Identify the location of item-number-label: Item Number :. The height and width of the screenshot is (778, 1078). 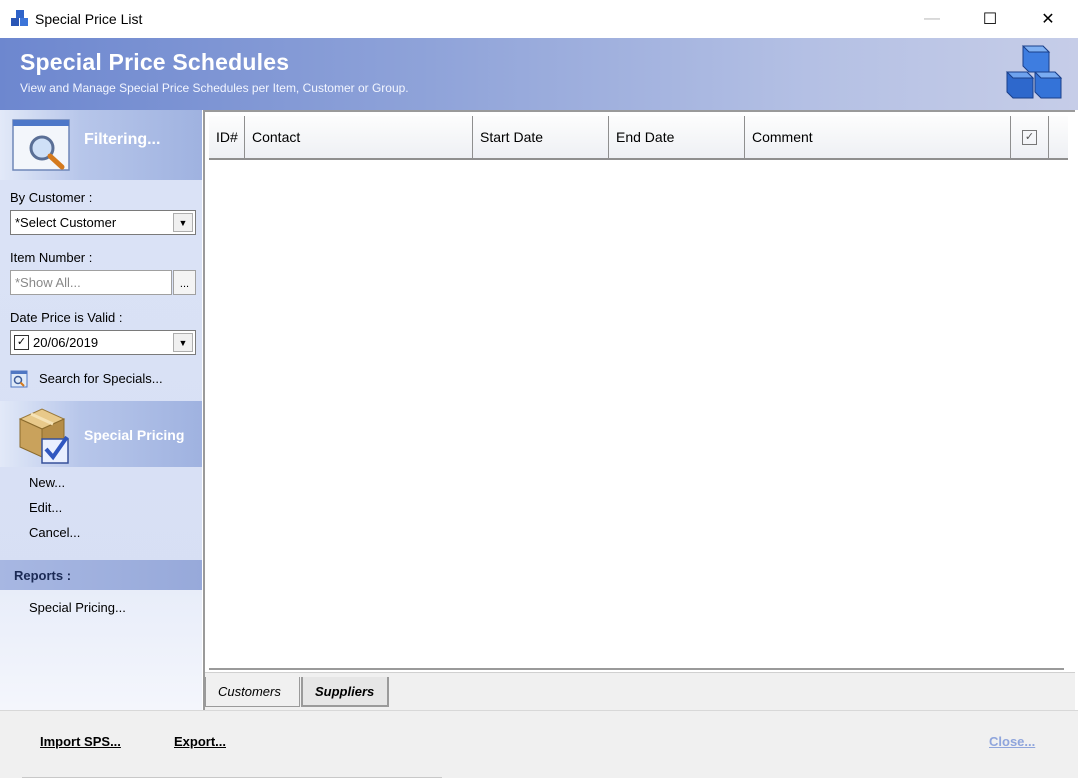
(51, 257).